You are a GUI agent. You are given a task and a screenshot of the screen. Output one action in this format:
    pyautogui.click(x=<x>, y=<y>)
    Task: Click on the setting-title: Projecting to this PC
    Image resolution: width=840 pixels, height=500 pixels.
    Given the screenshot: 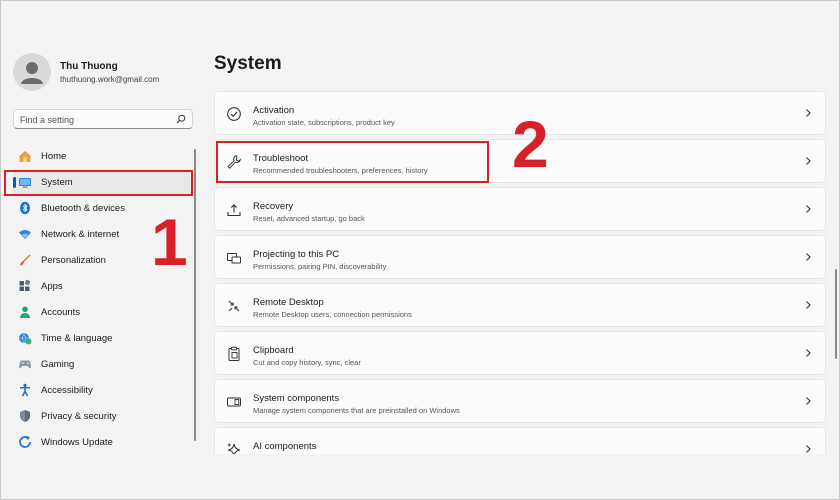 What is the action you would take?
    pyautogui.click(x=296, y=254)
    